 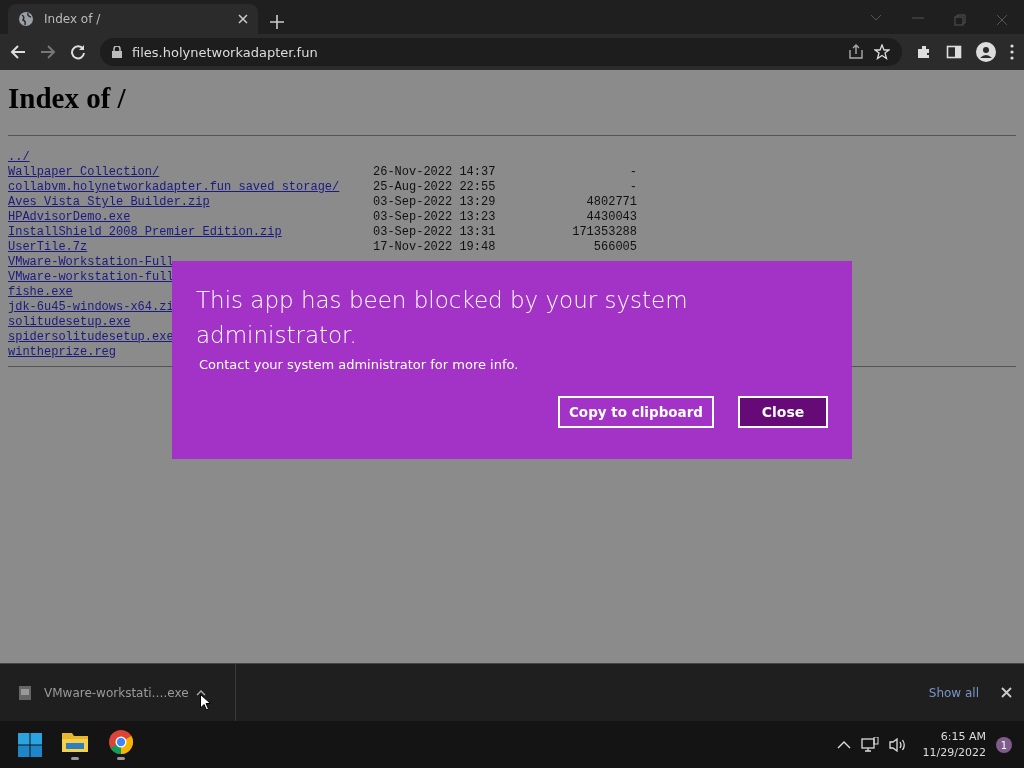 What do you see at coordinates (69, 322) in the screenshot?
I see `file-link: solitudesetup.exe` at bounding box center [69, 322].